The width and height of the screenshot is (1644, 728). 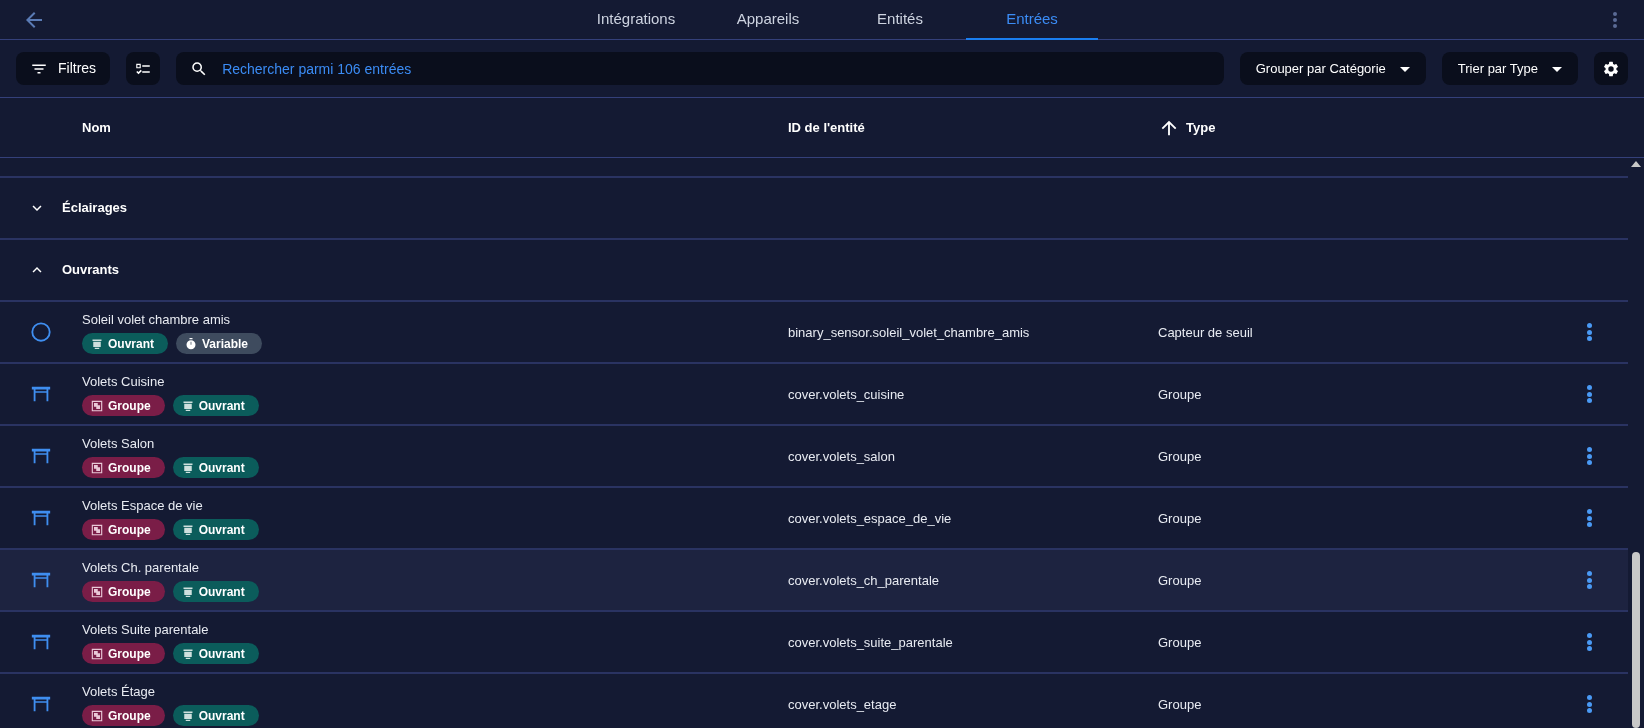 I want to click on table-row: Volets Suite parentale Groupe Ouvrant cover.volets_suite_parentale Groupe, so click(x=814, y=643).